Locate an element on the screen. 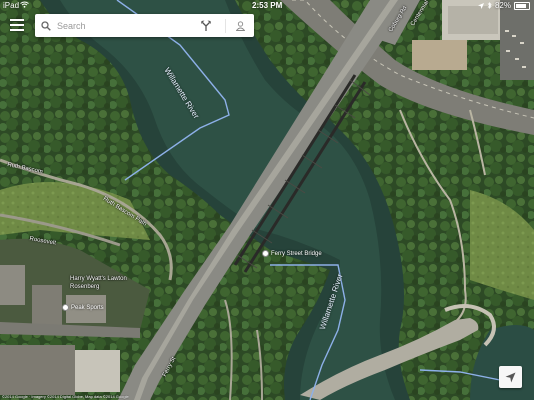 The height and width of the screenshot is (400, 534). location-arrow-icon is located at coordinates (510, 377).